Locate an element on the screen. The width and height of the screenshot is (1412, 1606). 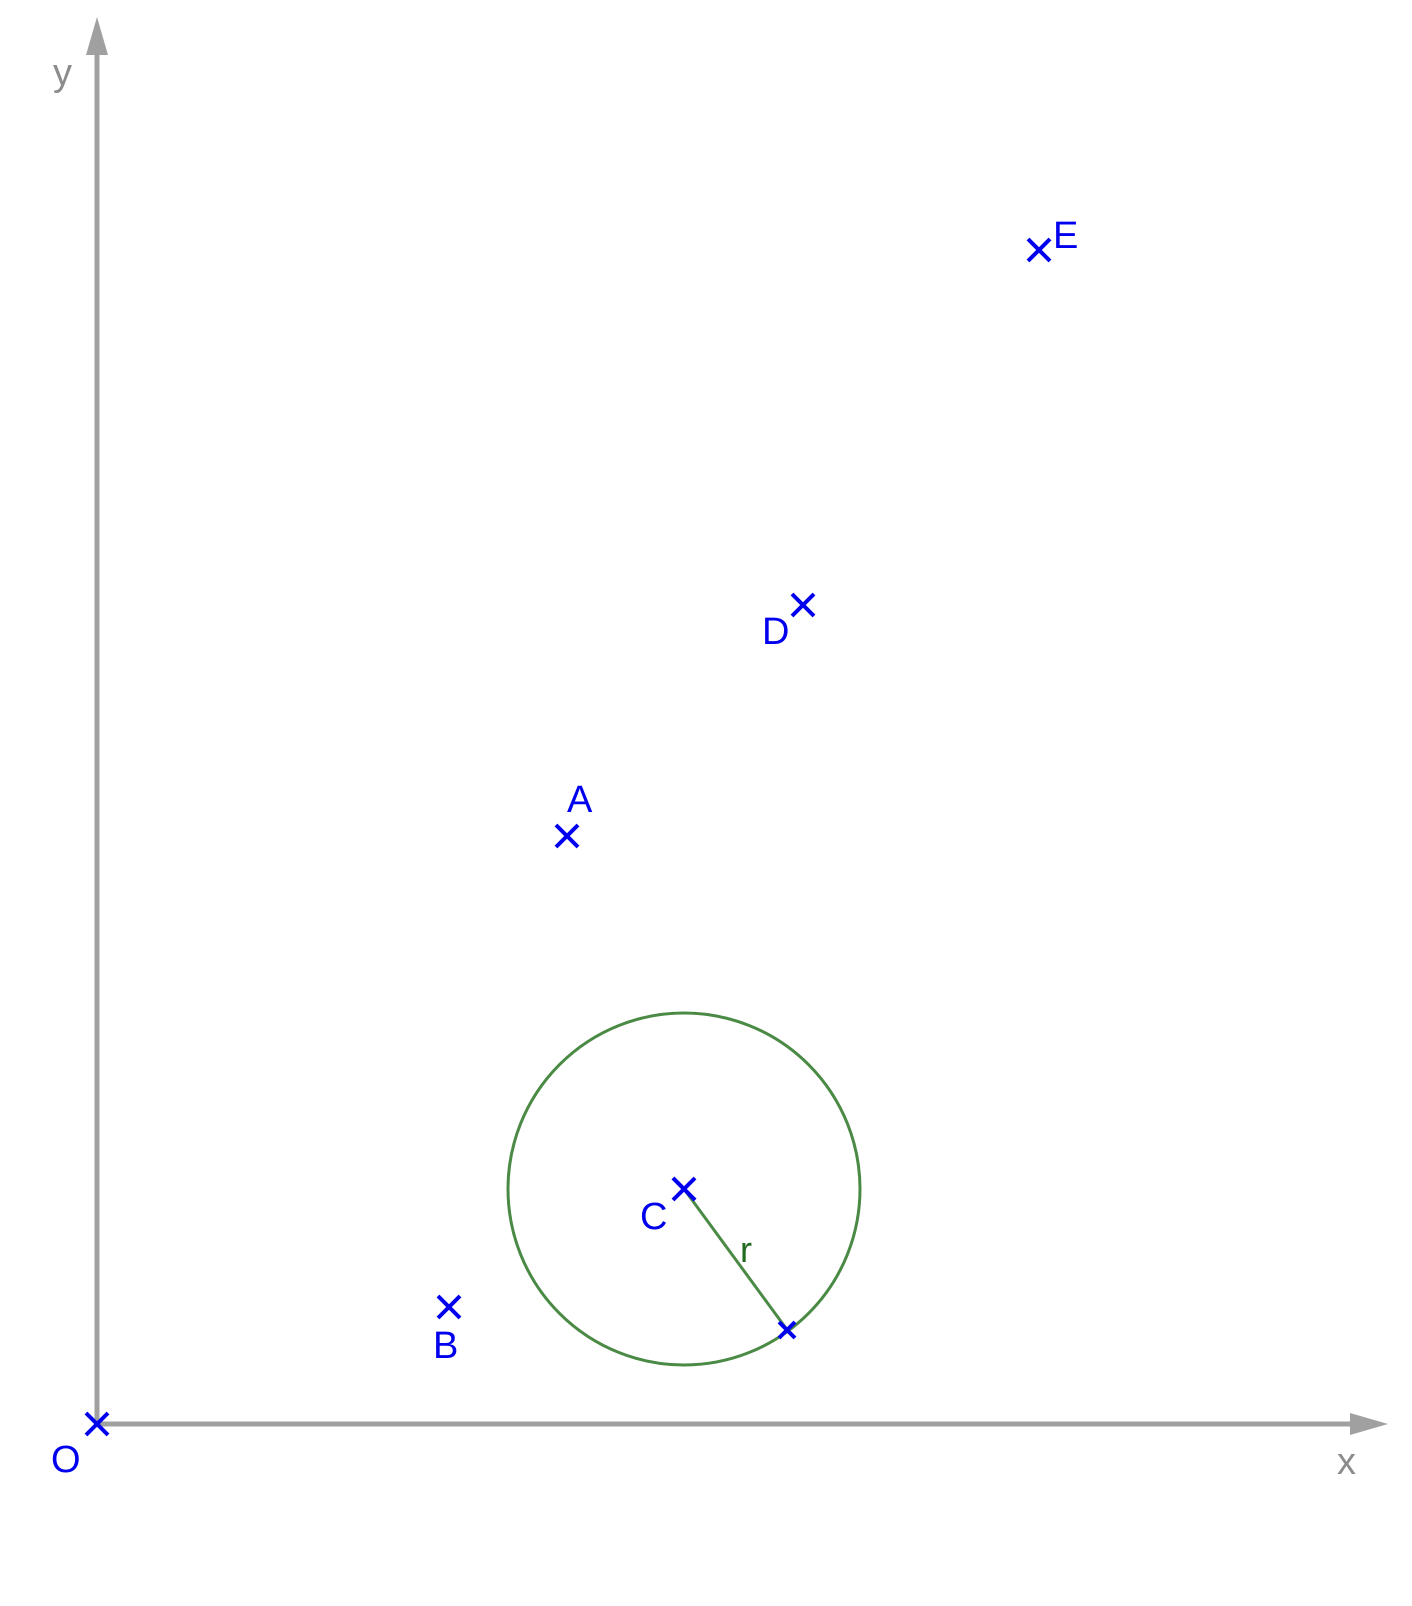
radius-label: r is located at coordinates (746, 1249).